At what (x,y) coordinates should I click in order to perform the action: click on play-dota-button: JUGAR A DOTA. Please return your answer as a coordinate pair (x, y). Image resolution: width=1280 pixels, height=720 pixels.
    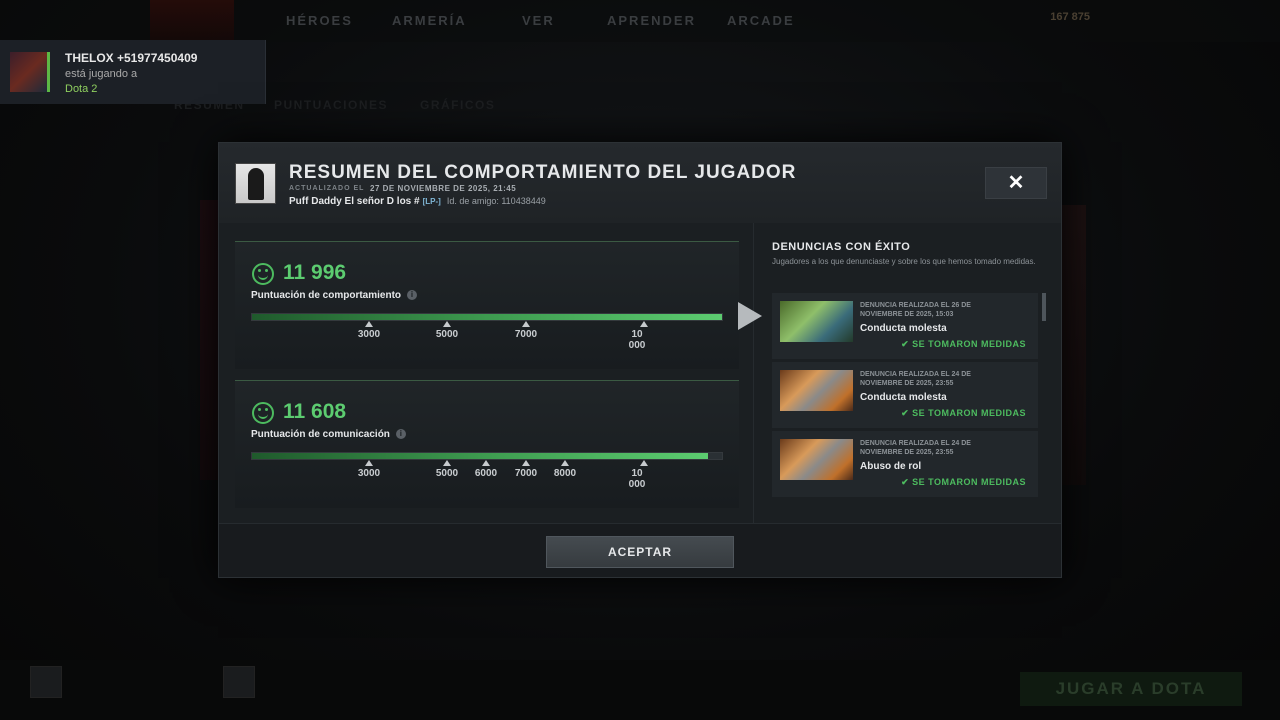
    Looking at the image, I should click on (1131, 689).